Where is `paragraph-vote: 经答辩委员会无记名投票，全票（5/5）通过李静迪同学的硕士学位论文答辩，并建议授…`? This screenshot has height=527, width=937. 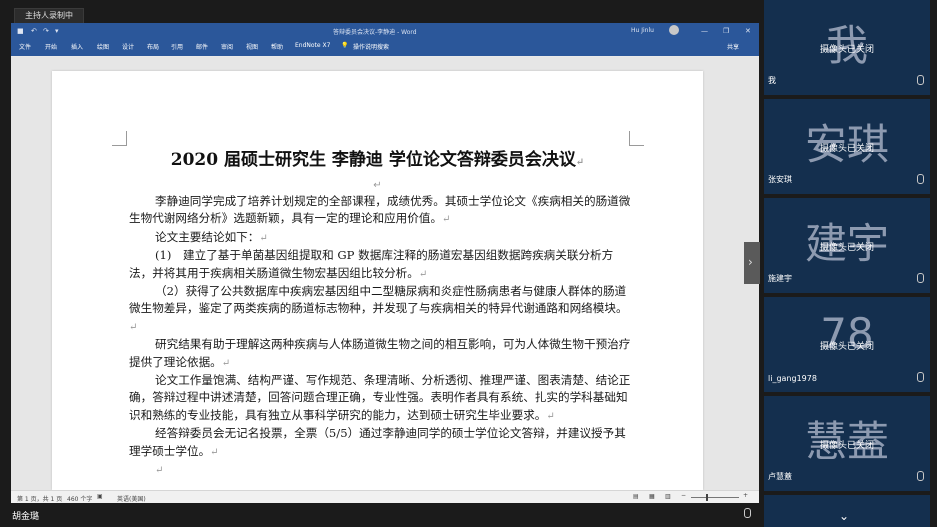 paragraph-vote: 经答辩委员会无记名投票，全票（5/5）通过李静迪同学的硕士学位论文答辩，并建议授… is located at coordinates (377, 442).